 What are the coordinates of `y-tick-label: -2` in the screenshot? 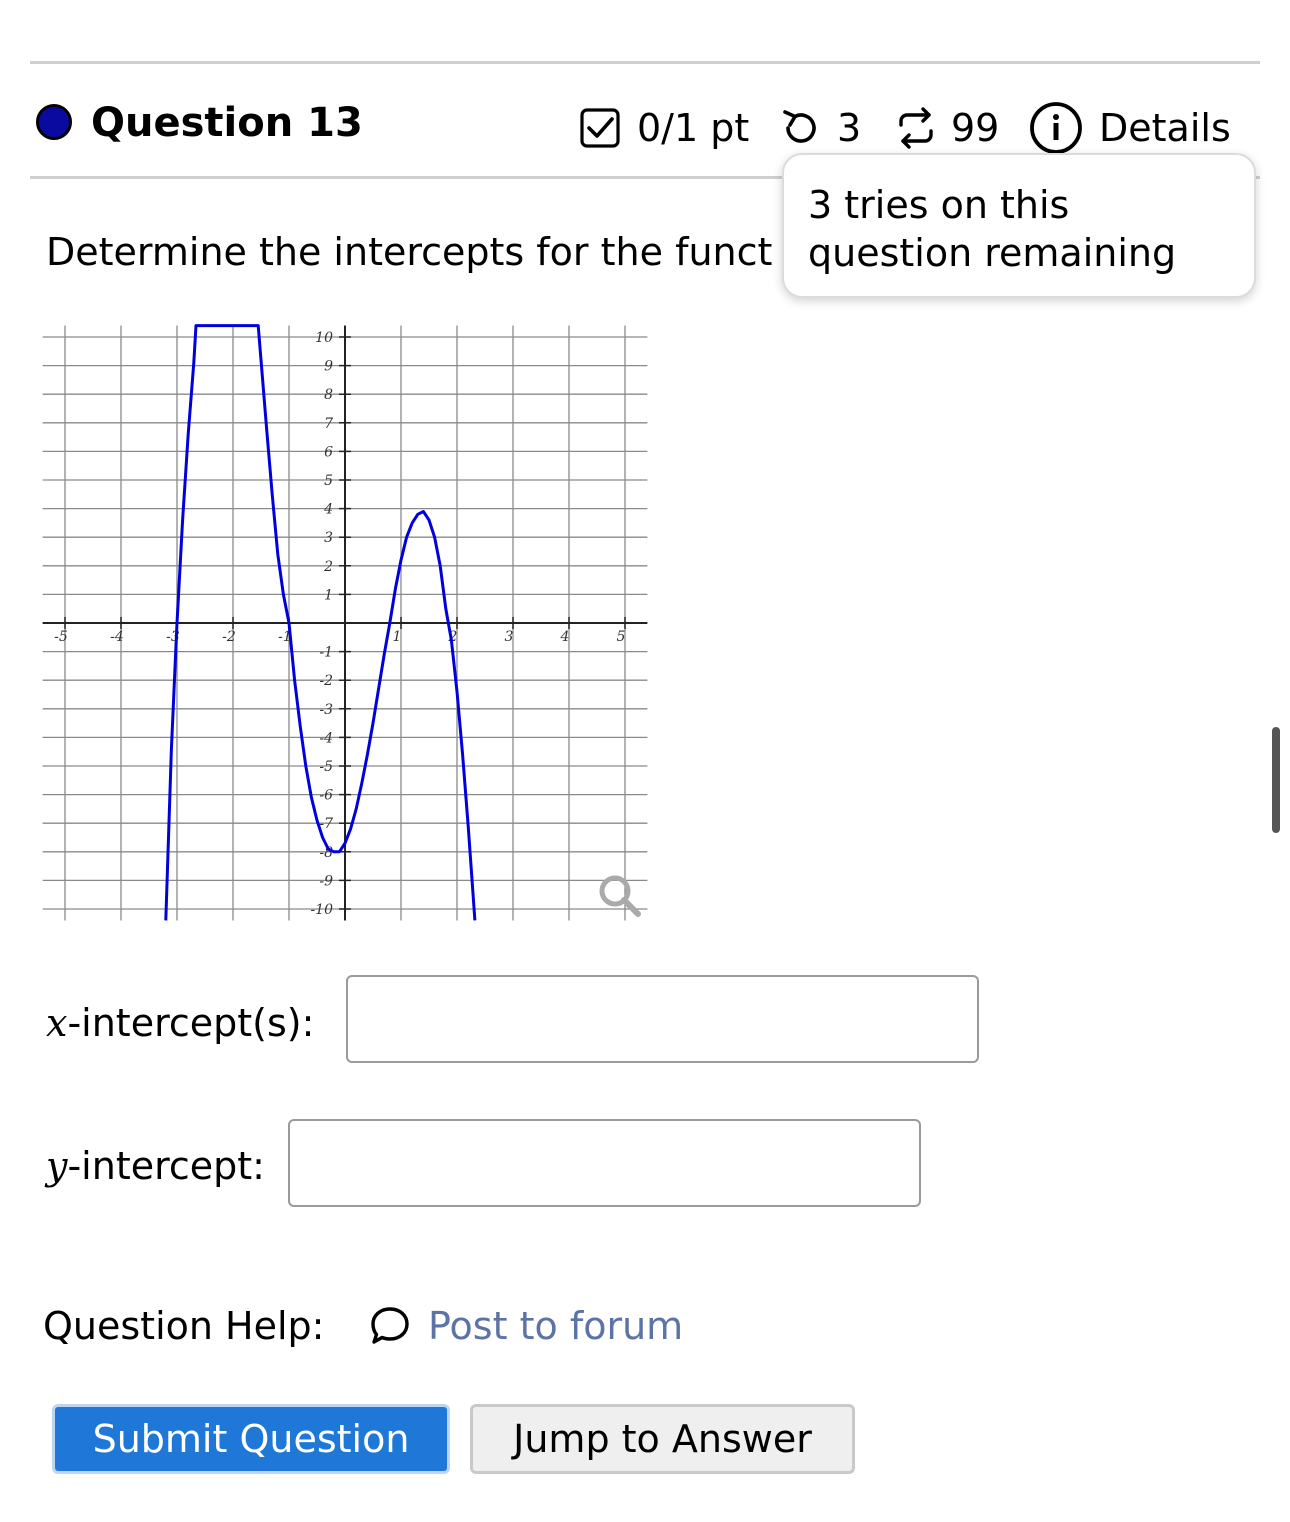 It's located at (326, 681).